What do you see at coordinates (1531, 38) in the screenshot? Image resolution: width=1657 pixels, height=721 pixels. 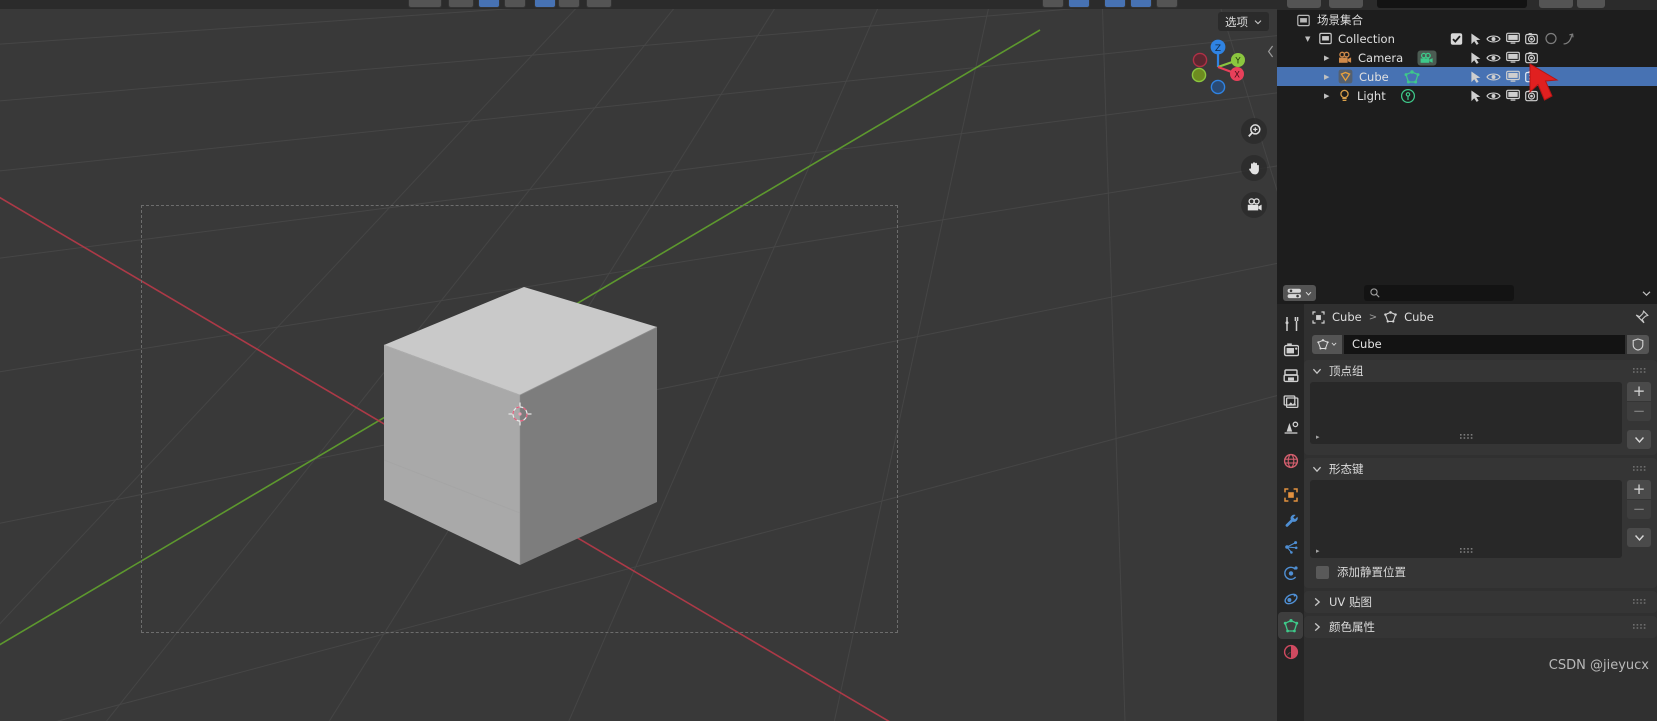 I see `camera-render-icon` at bounding box center [1531, 38].